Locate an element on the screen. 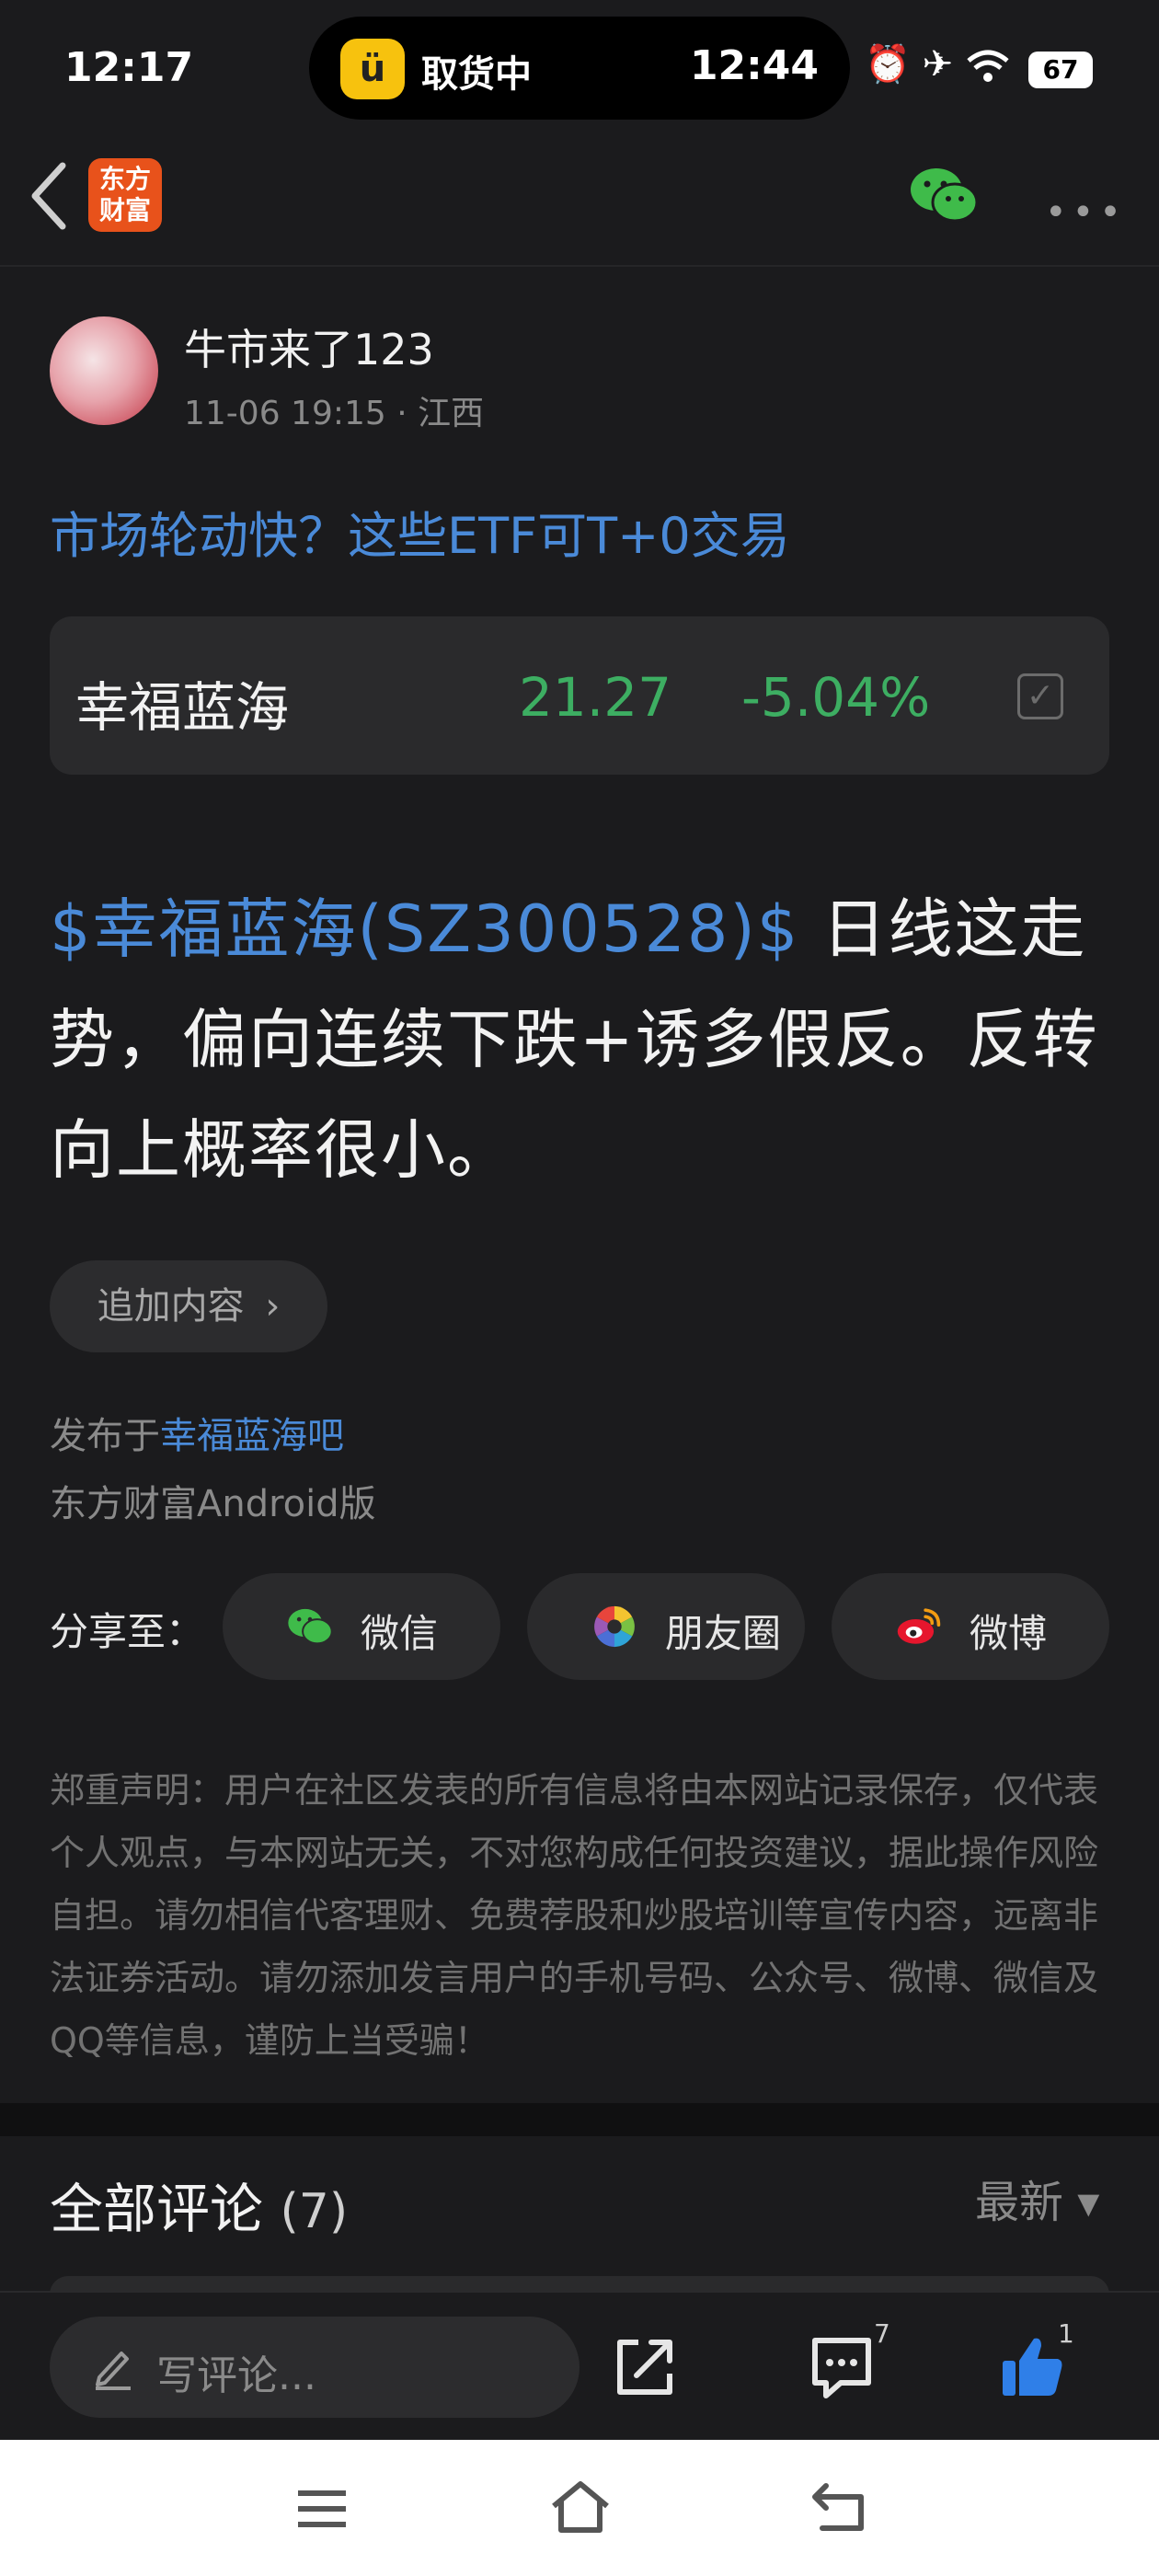 The image size is (1159, 2576). status-icons: ⏰ ✈ is located at coordinates (938, 64).